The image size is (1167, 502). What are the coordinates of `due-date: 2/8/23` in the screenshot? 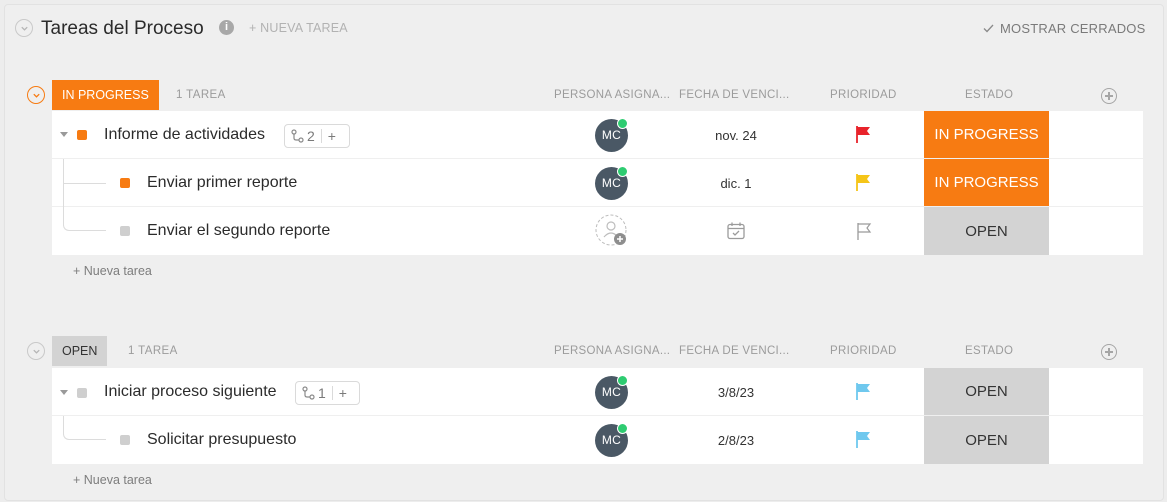 It's located at (736, 440).